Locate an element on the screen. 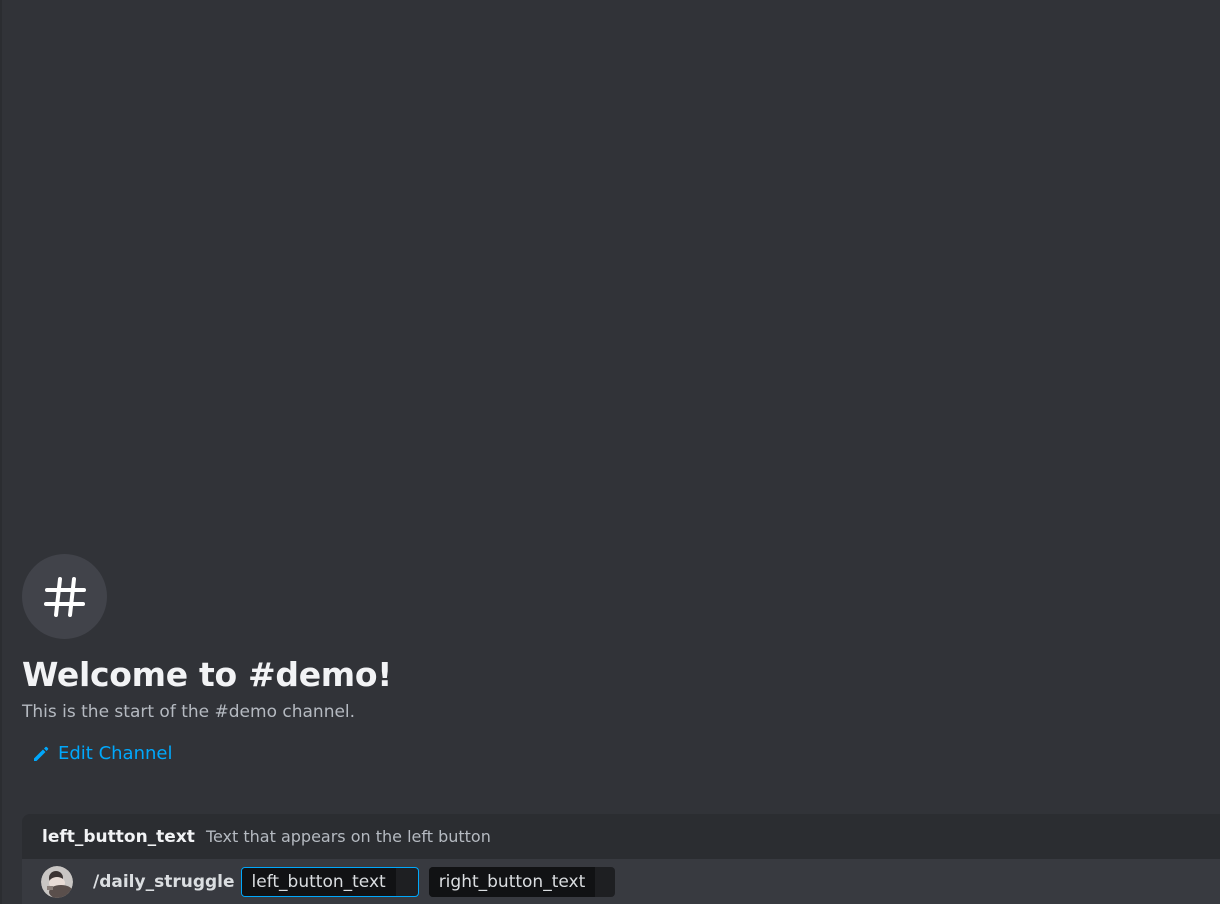  pencil-icon is located at coordinates (41, 753).